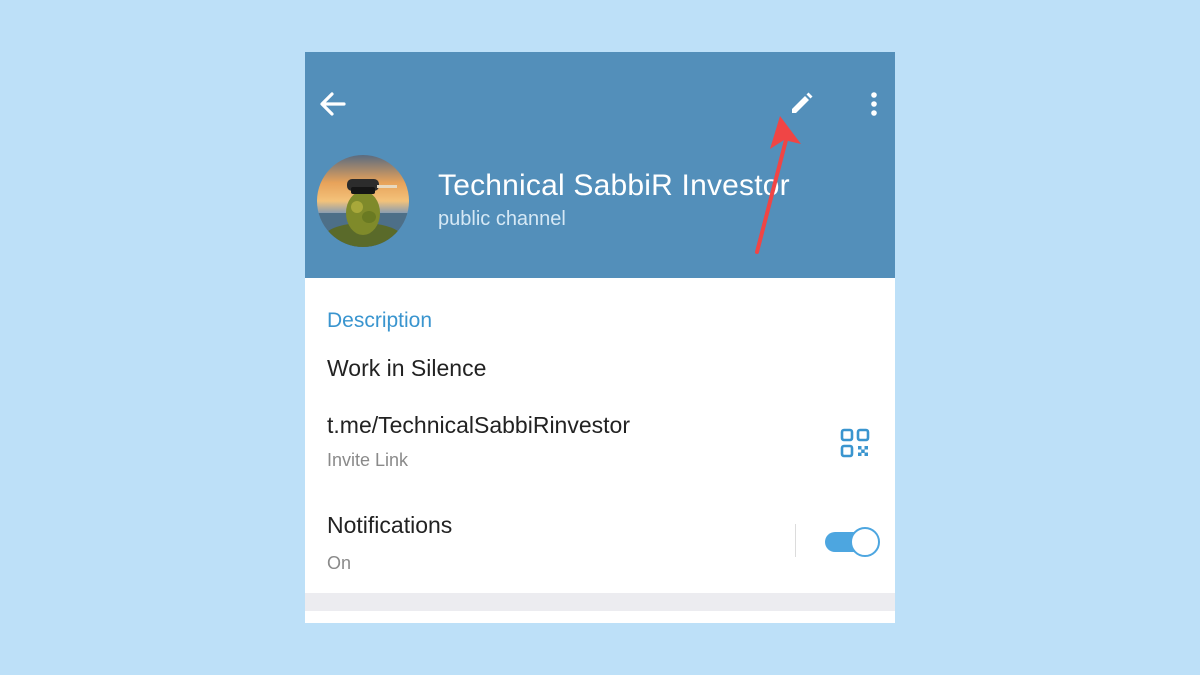 This screenshot has height=675, width=1200. Describe the element at coordinates (478, 425) in the screenshot. I see `invite-link: t.me/TechnicalSabbiRinvestor` at that location.